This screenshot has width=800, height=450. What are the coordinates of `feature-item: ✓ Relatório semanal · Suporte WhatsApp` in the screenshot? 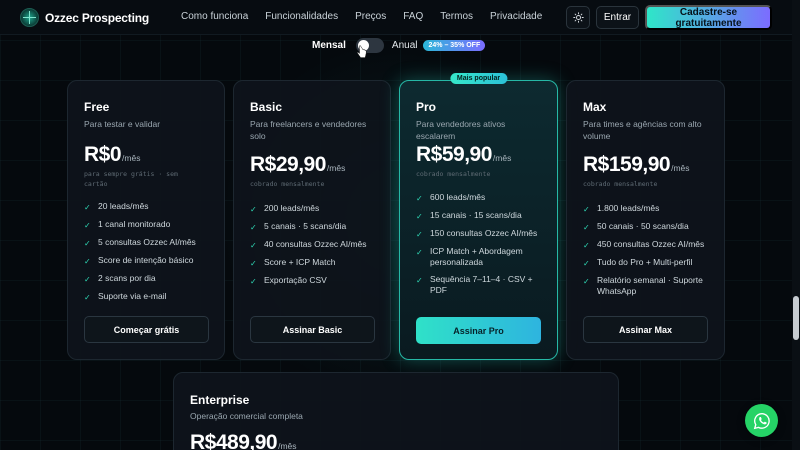 It's located at (643, 285).